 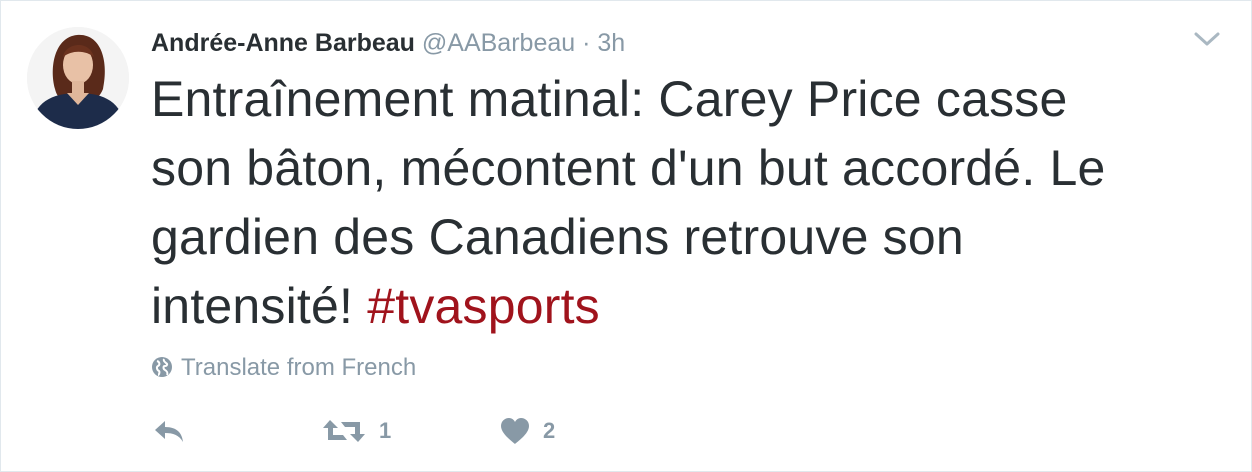 I want to click on translate-label: Translate from French, so click(x=299, y=367).